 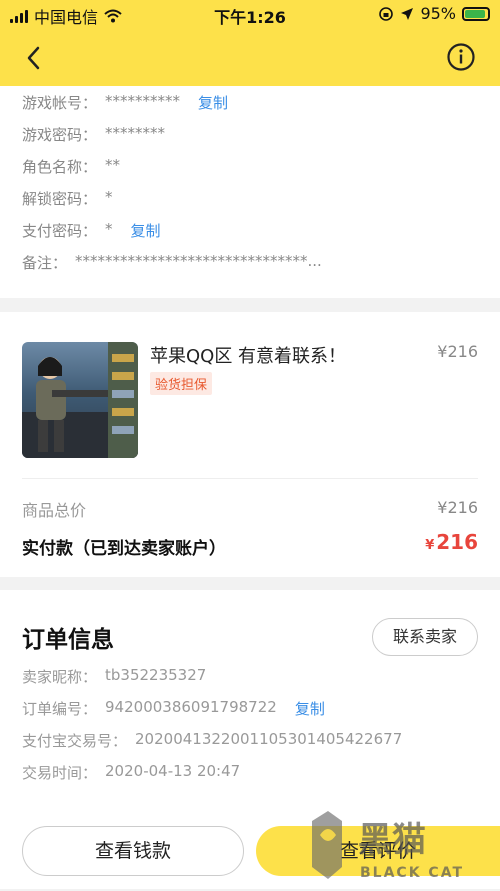 I want to click on row-label: 备注：, so click(x=45, y=263).